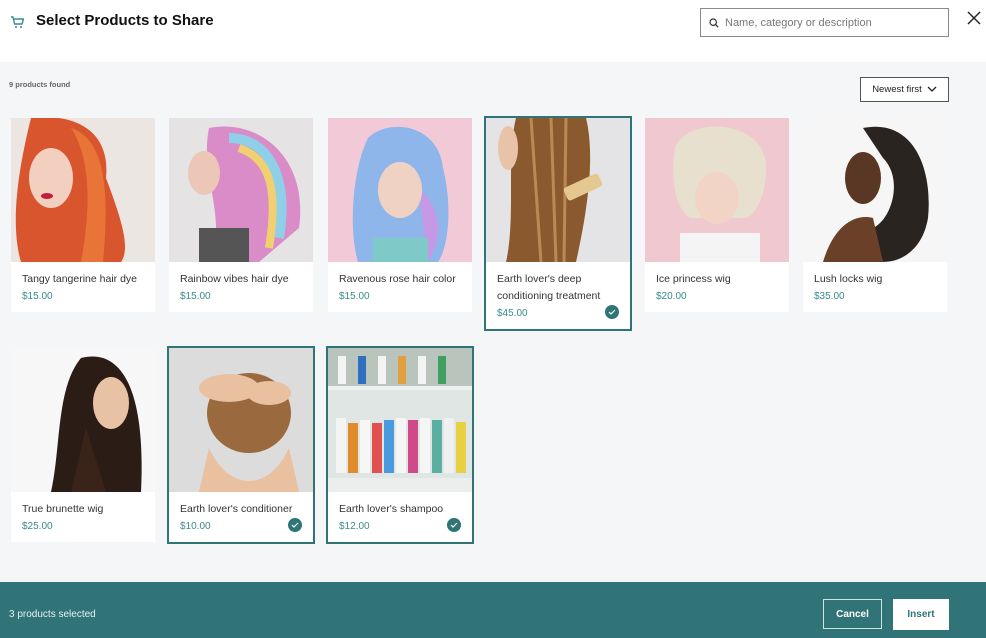  Describe the element at coordinates (512, 313) in the screenshot. I see `product-price: $45.00` at that location.